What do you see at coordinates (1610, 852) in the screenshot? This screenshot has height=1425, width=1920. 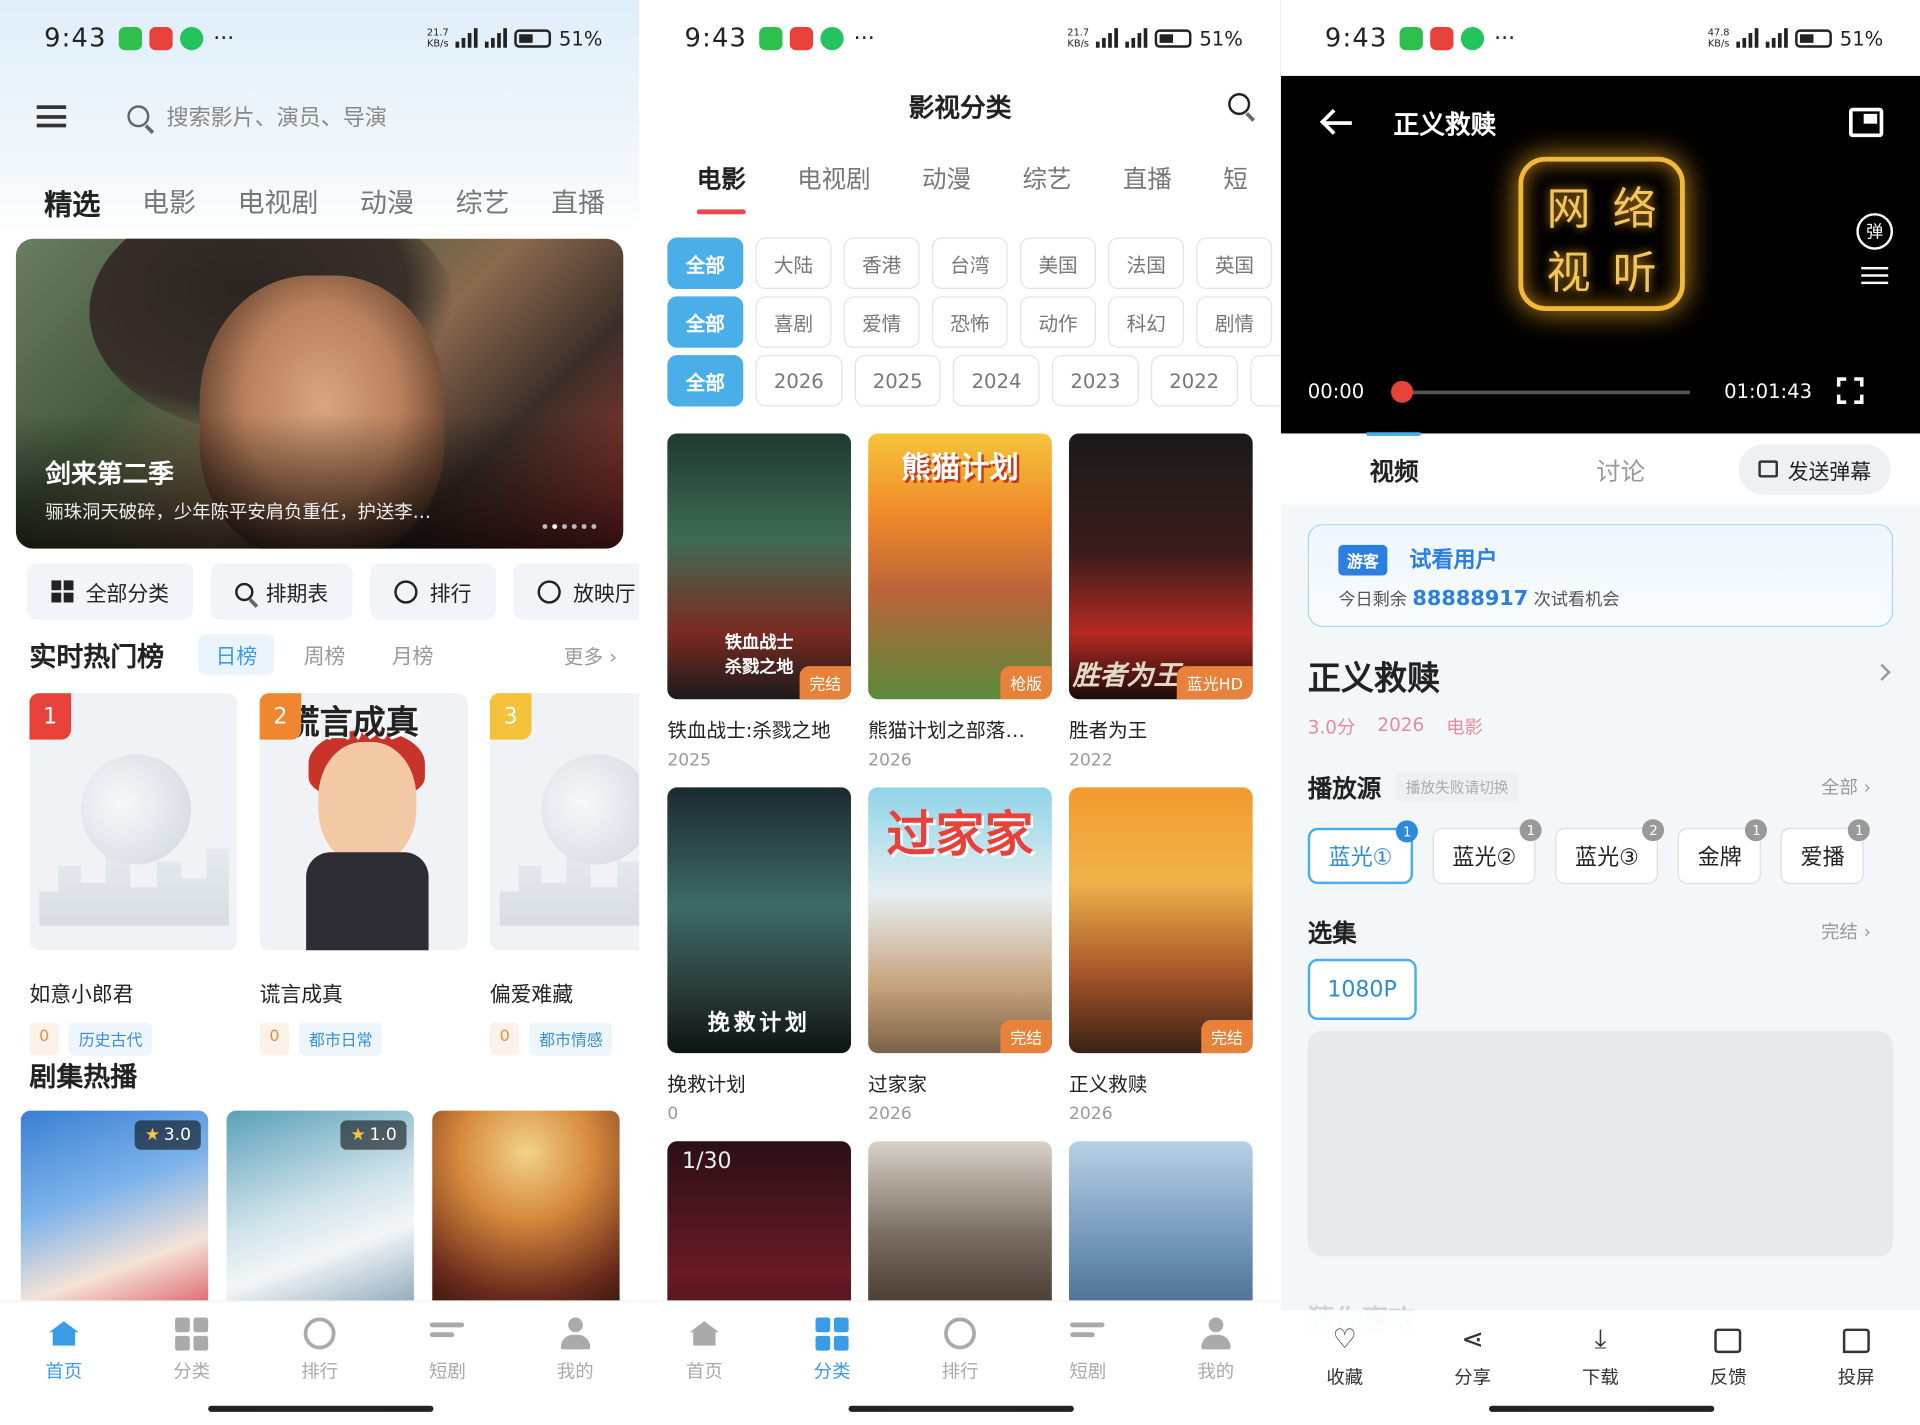 I see `source-option: 蓝光③ 2` at bounding box center [1610, 852].